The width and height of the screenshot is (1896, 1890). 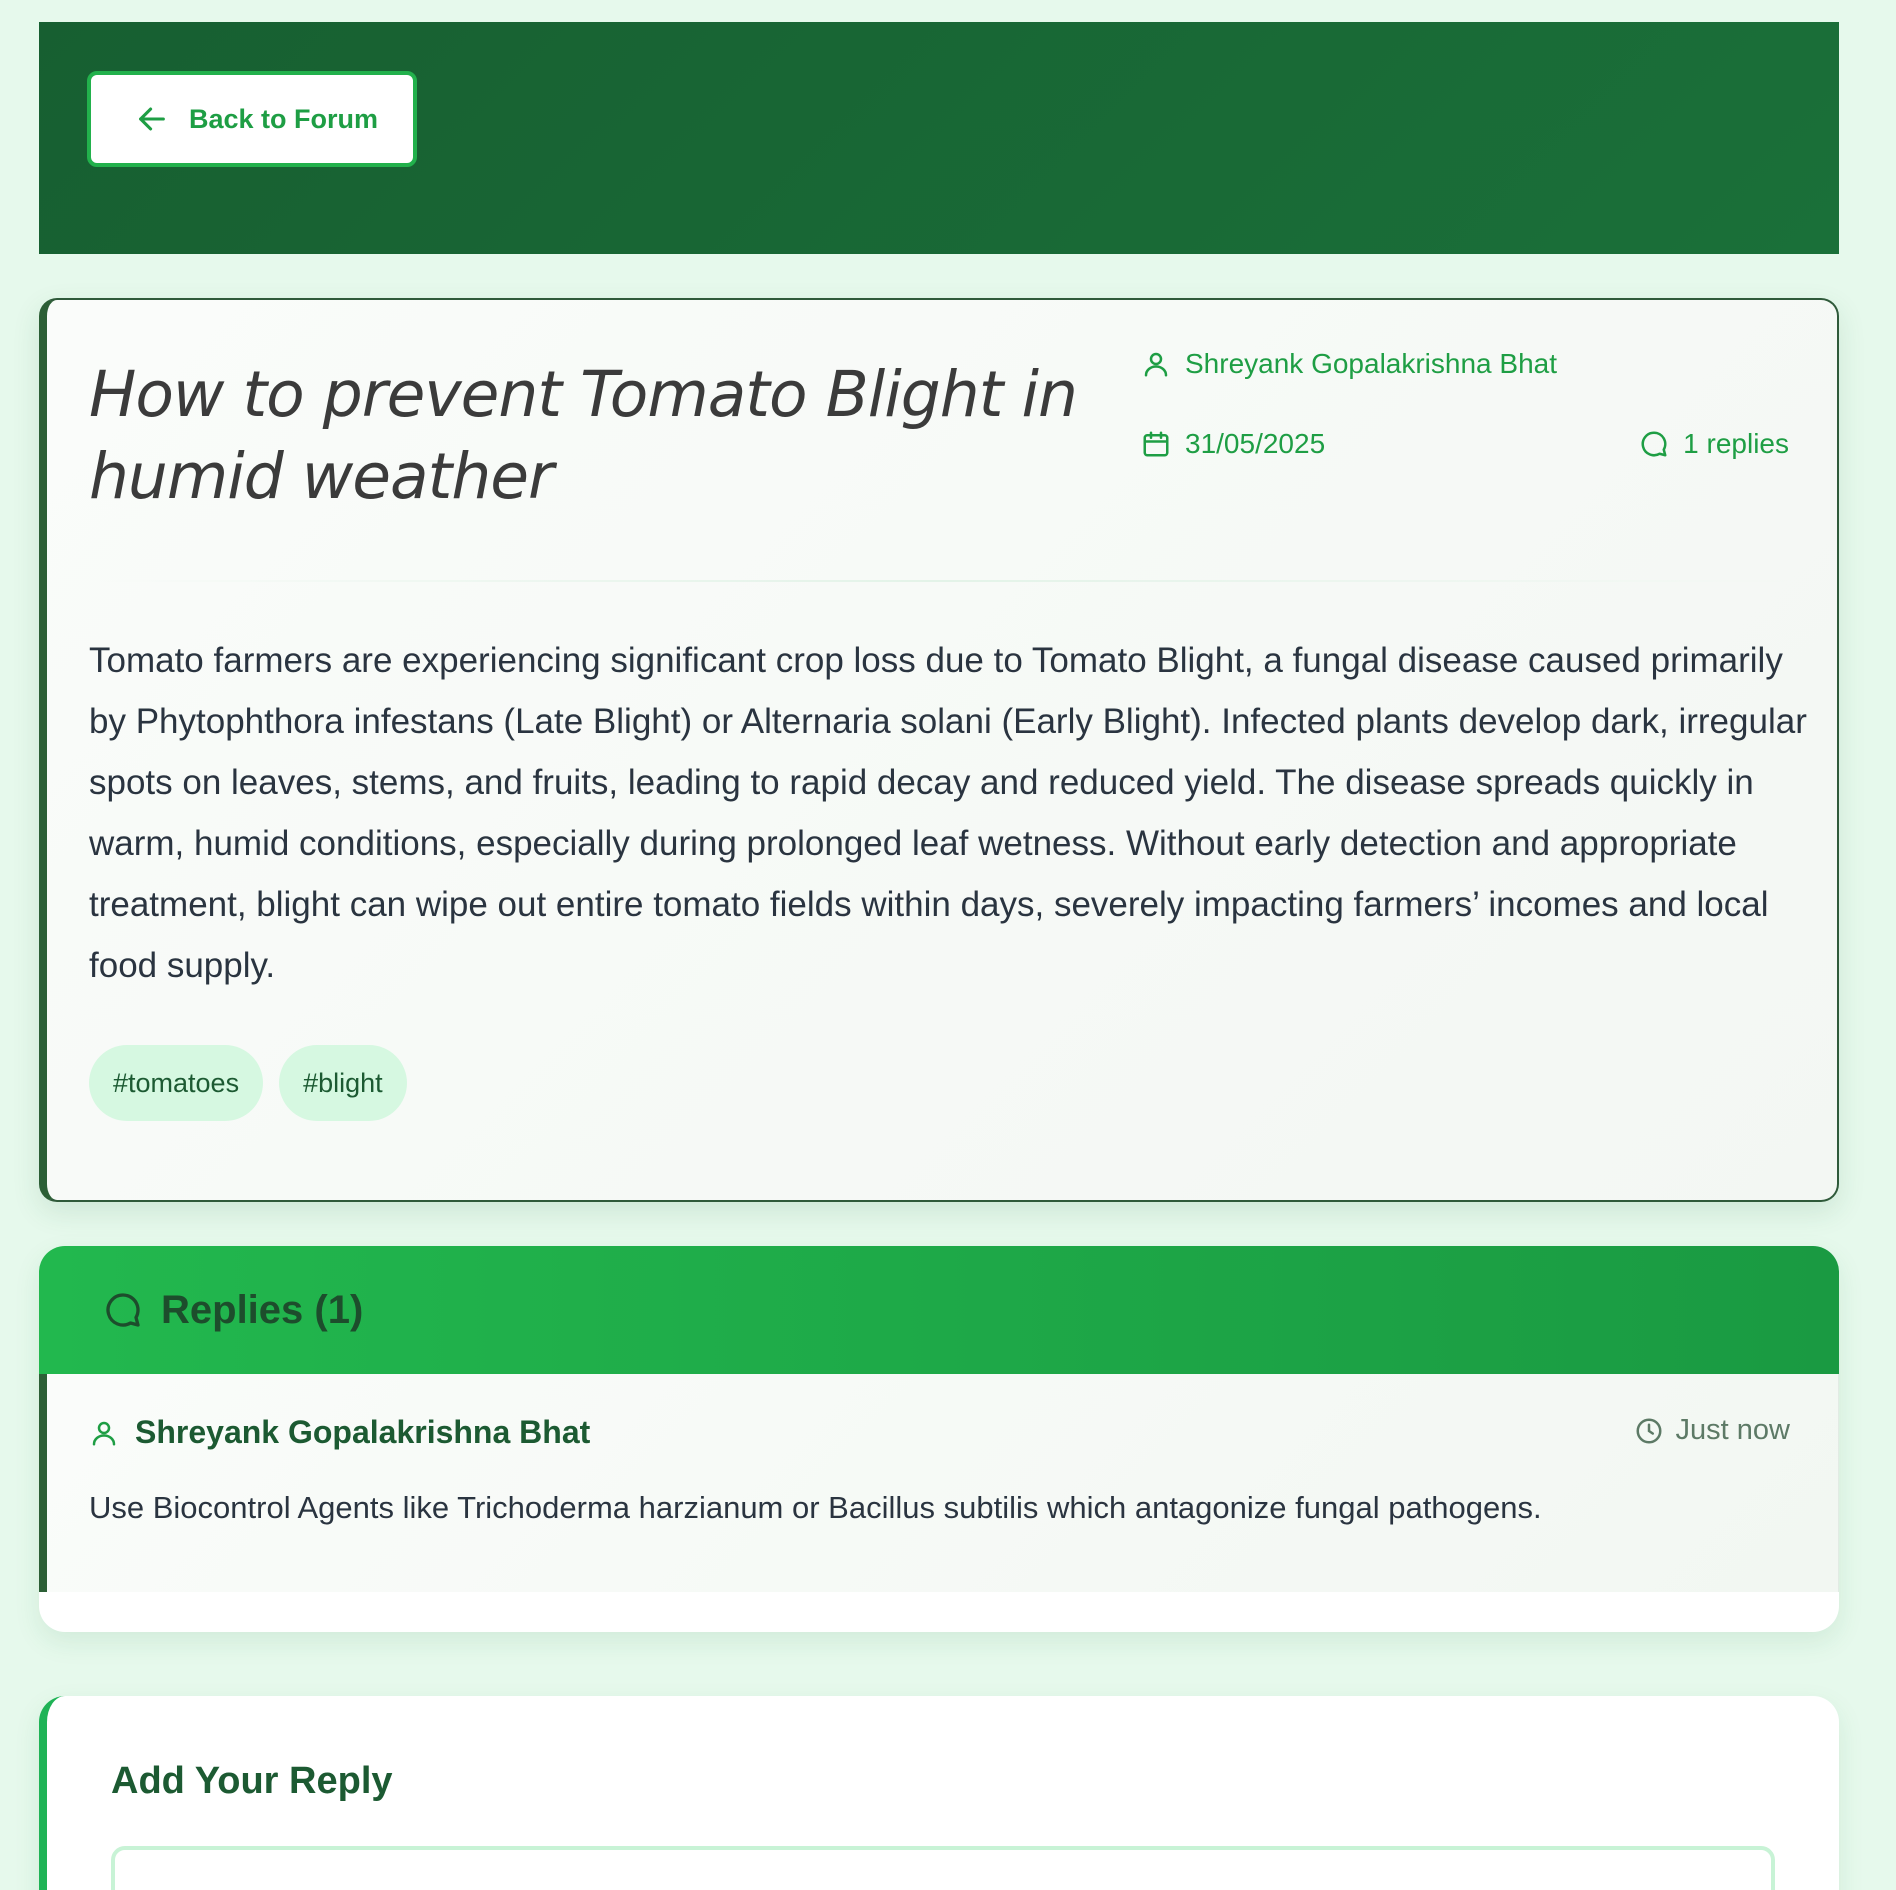 I want to click on reply-timestamp: Just now, so click(x=1712, y=1430).